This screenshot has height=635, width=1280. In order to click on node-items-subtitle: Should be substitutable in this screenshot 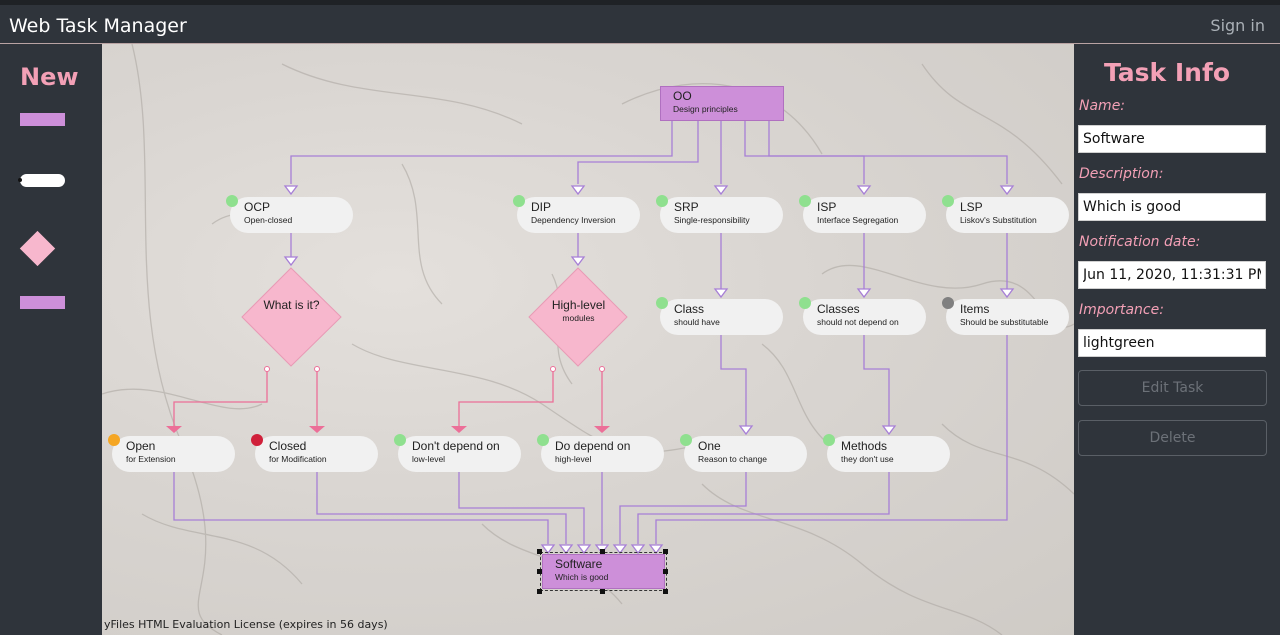, I will do `click(1004, 322)`.